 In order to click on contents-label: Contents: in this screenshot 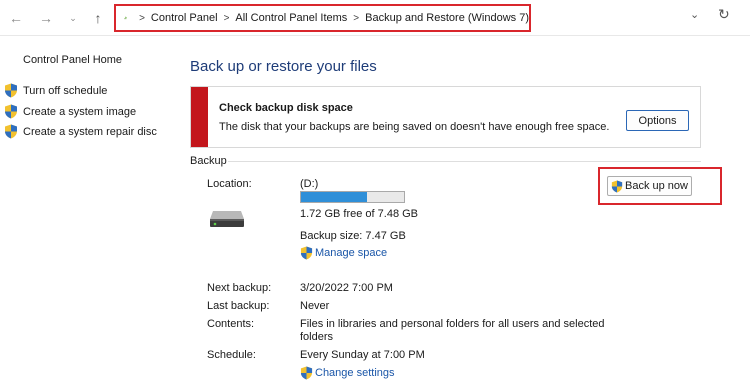, I will do `click(231, 324)`.